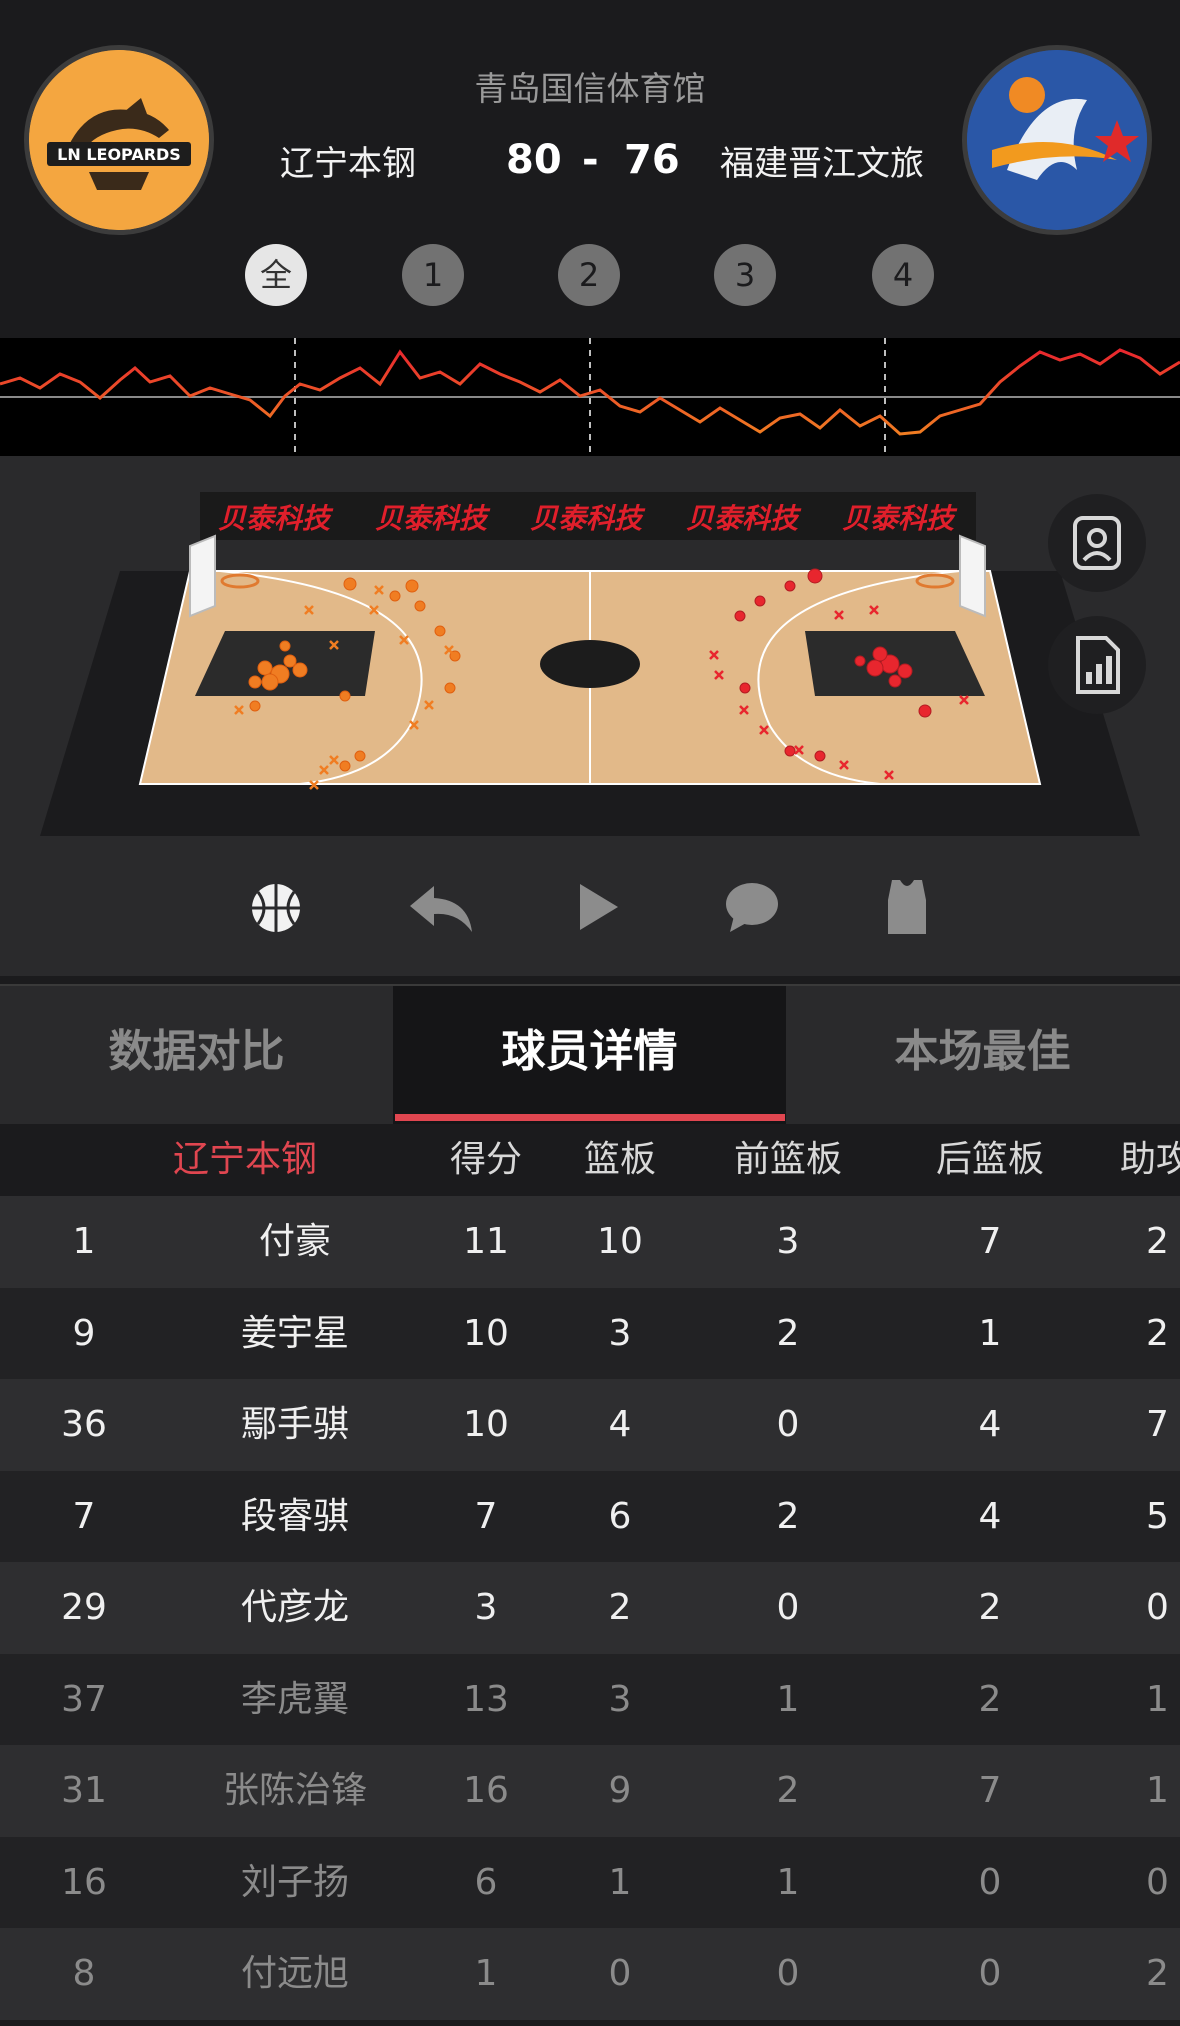  What do you see at coordinates (590, 1516) in the screenshot?
I see `table-row: 7 段睿骐 7 6 2 4 5` at bounding box center [590, 1516].